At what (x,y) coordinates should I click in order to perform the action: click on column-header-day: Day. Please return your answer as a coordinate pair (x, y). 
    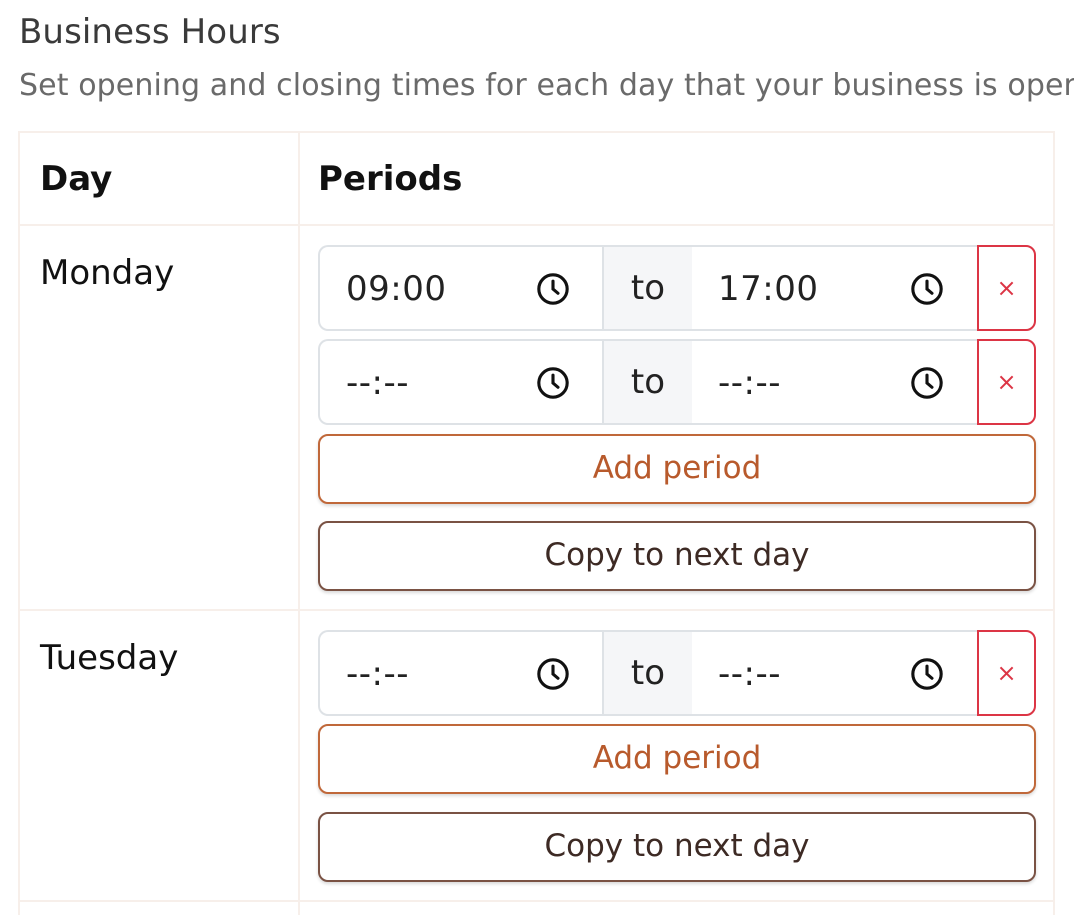
    Looking at the image, I should click on (76, 179).